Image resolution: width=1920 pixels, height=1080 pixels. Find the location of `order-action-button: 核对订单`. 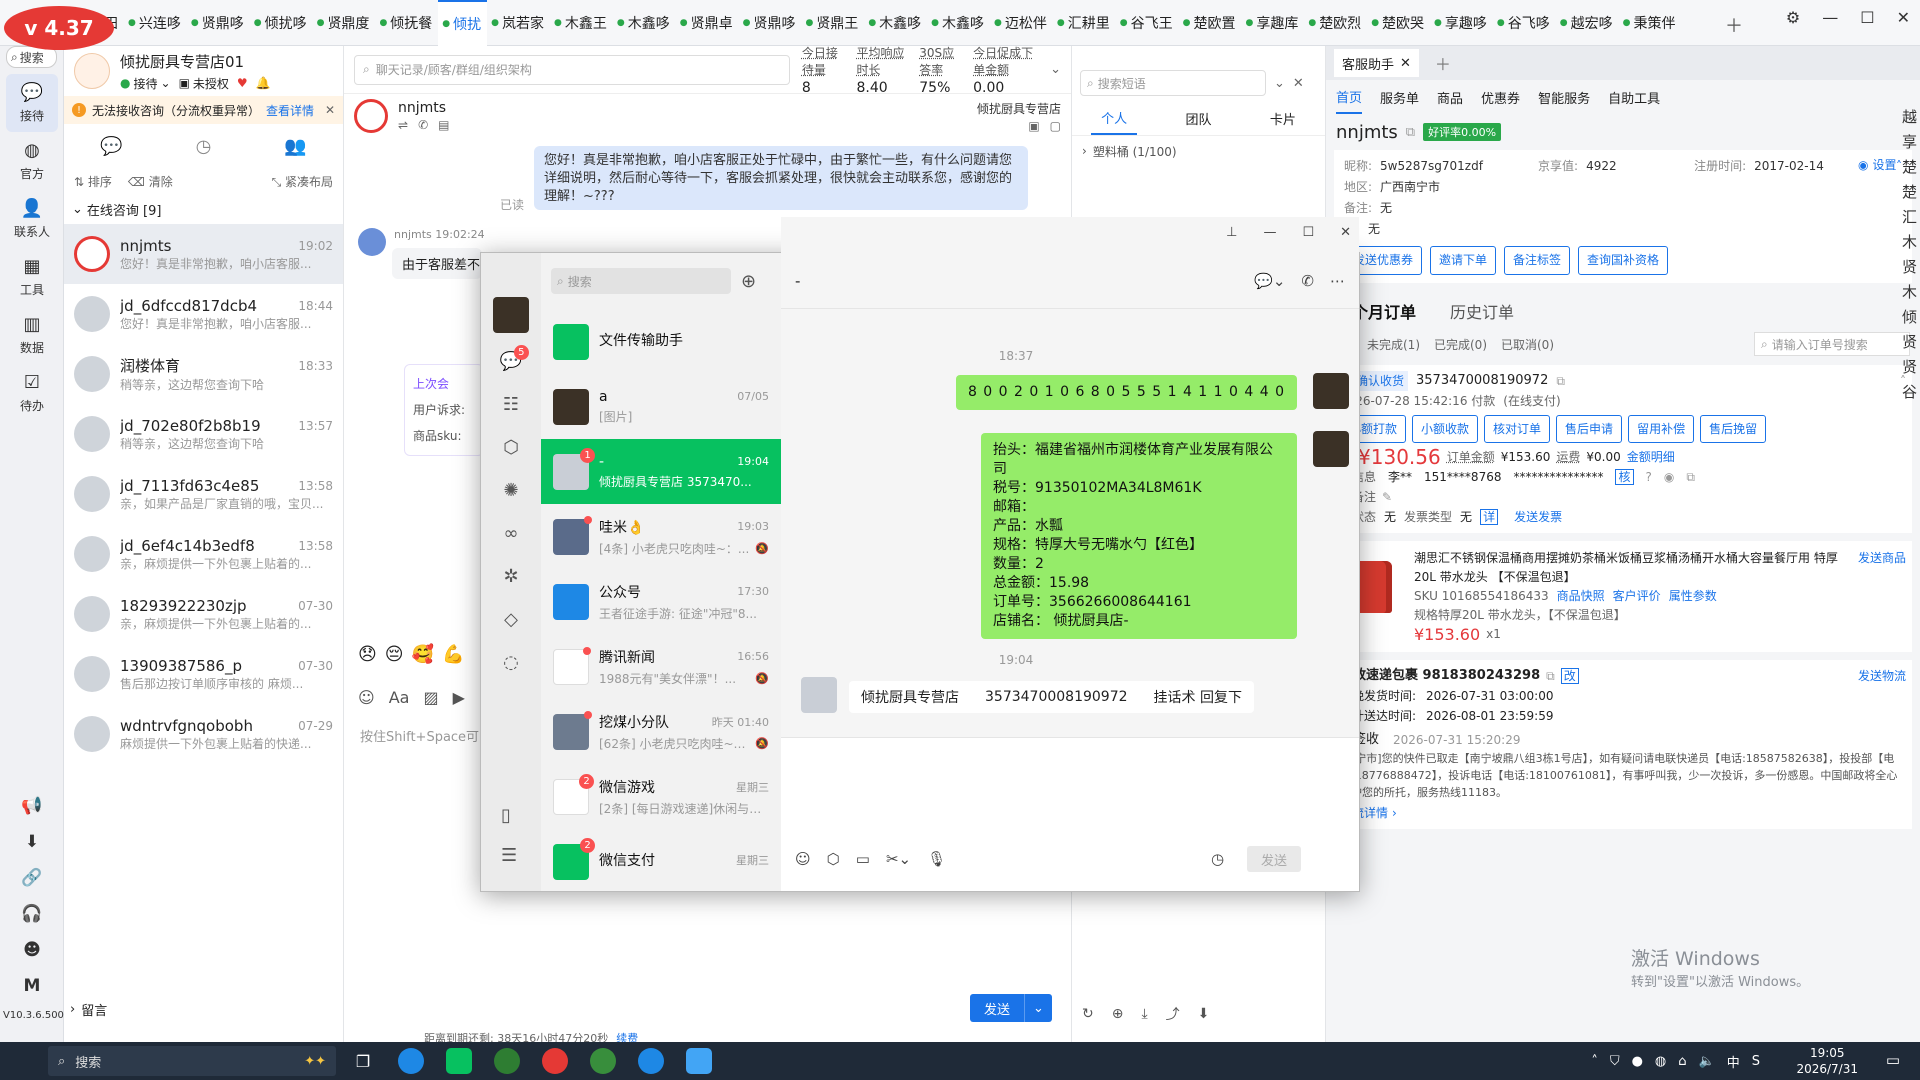

order-action-button: 核对订单 is located at coordinates (1517, 429).